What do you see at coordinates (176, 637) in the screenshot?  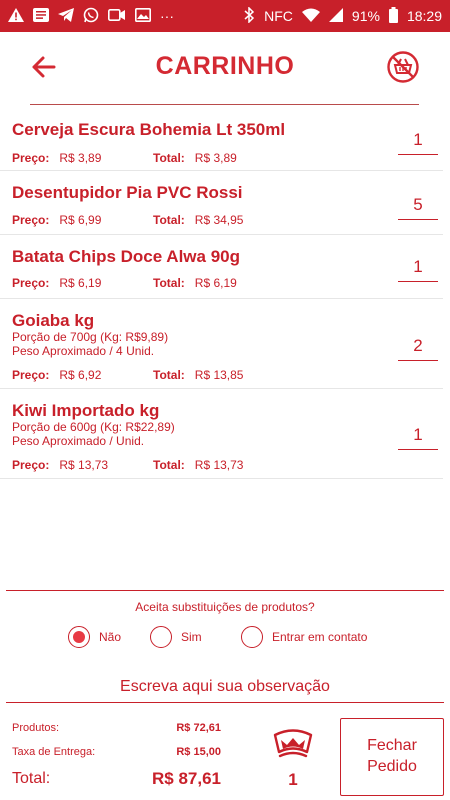 I see `radio-sim: Sim` at bounding box center [176, 637].